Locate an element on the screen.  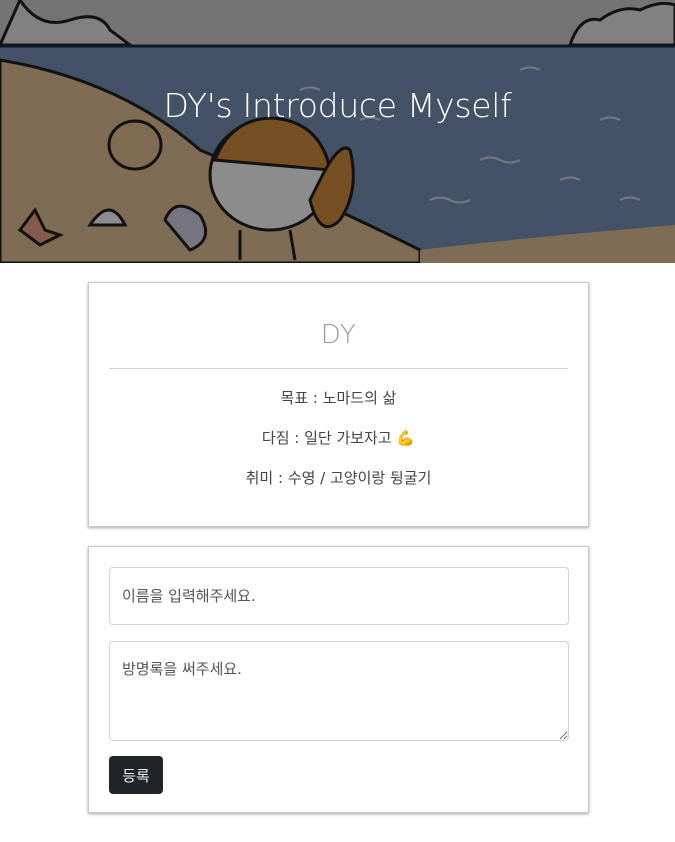
profile-resolution: 다짐 : 일단 가보자고 💪 is located at coordinates (338, 438).